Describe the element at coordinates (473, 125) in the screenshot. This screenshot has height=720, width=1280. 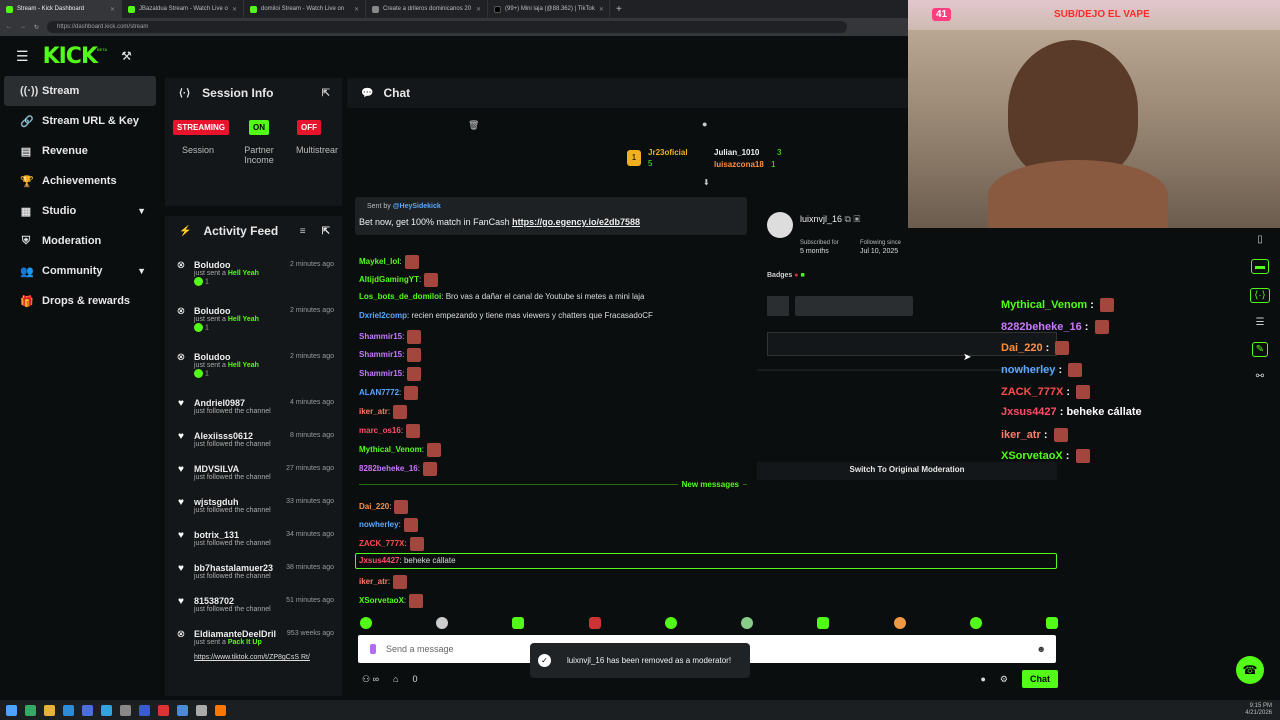
I see `trash-icon: 🗑` at that location.